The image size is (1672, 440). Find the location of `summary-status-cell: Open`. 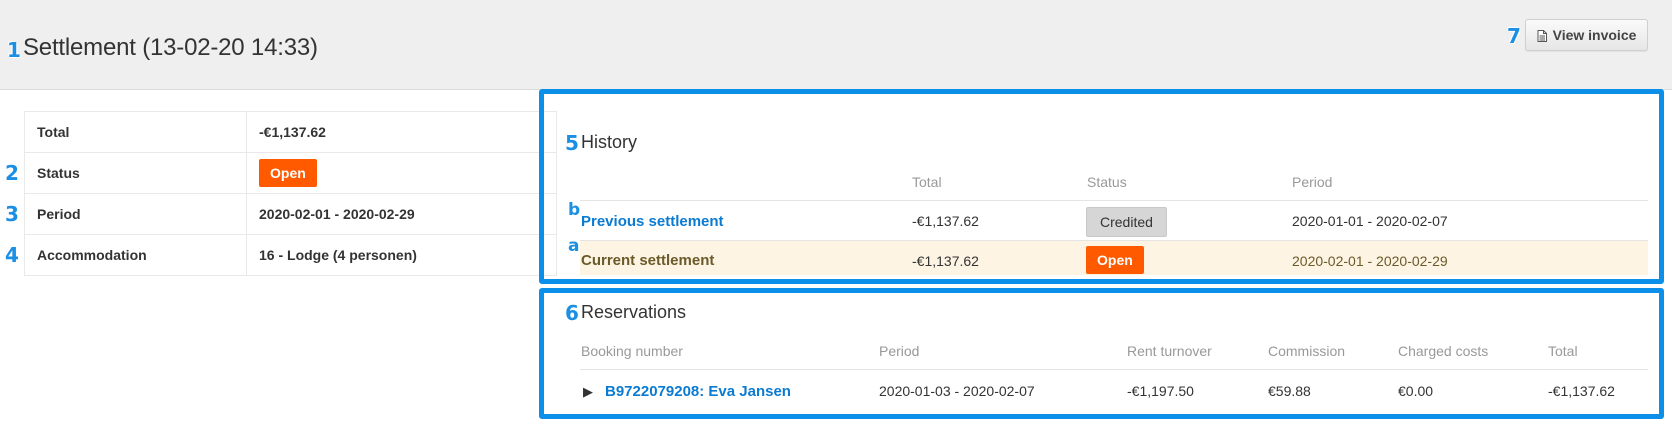

summary-status-cell: Open is located at coordinates (401, 173).